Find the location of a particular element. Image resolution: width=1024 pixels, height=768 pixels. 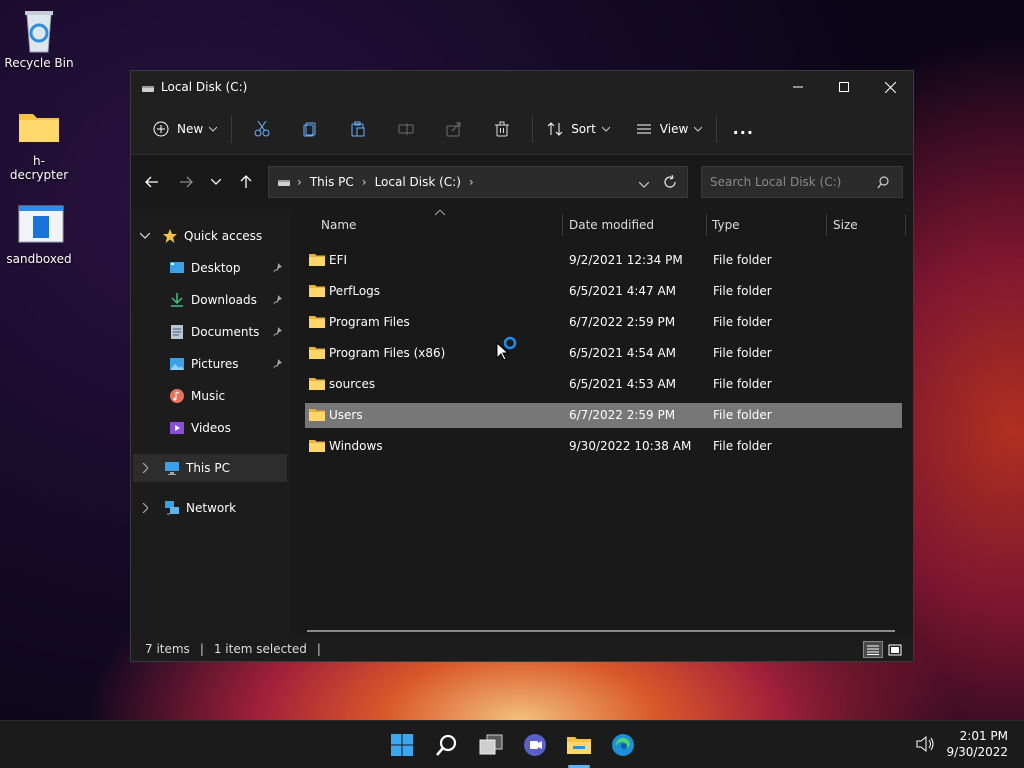

cut-button is located at coordinates (262, 129).